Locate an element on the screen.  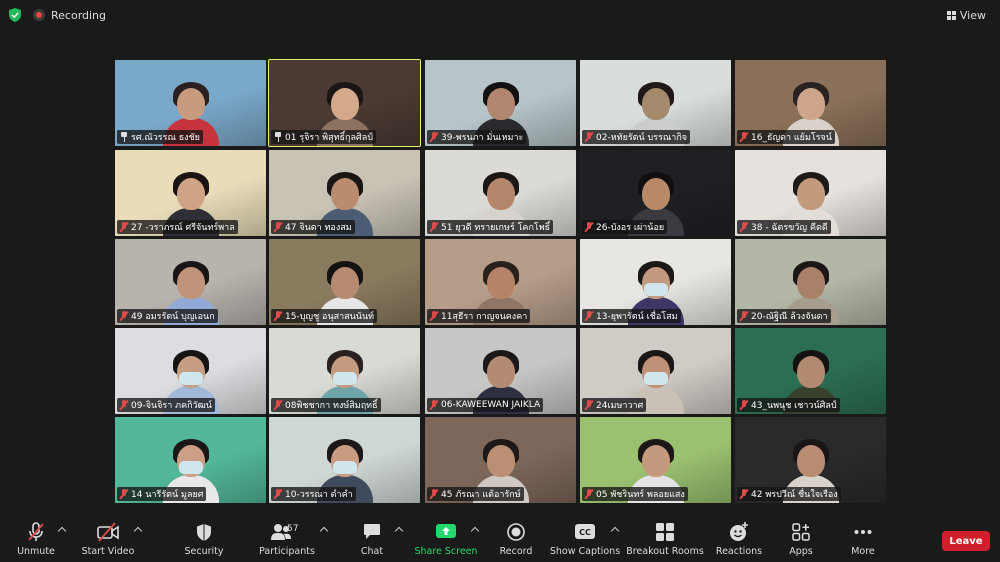
participant-video-tile: 38 - ฉัตรขวัญ คีตดี is located at coordinates (810, 193).